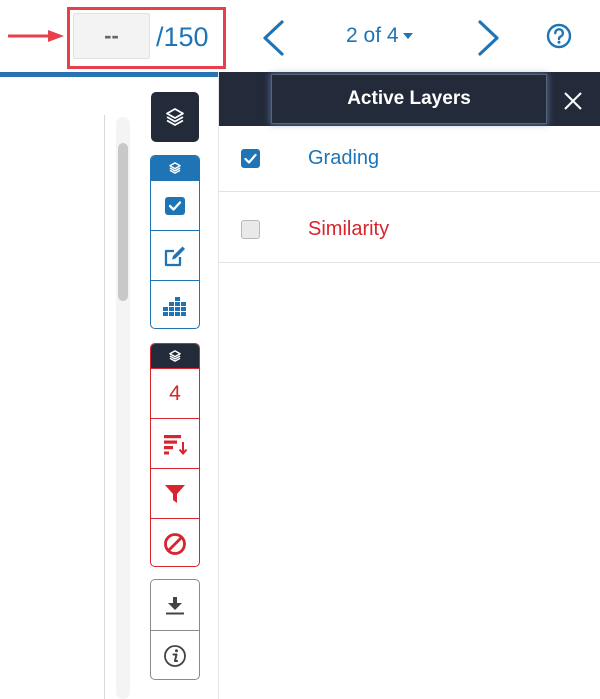 This screenshot has width=600, height=699. I want to click on layer-label-grading: Grading, so click(344, 158).